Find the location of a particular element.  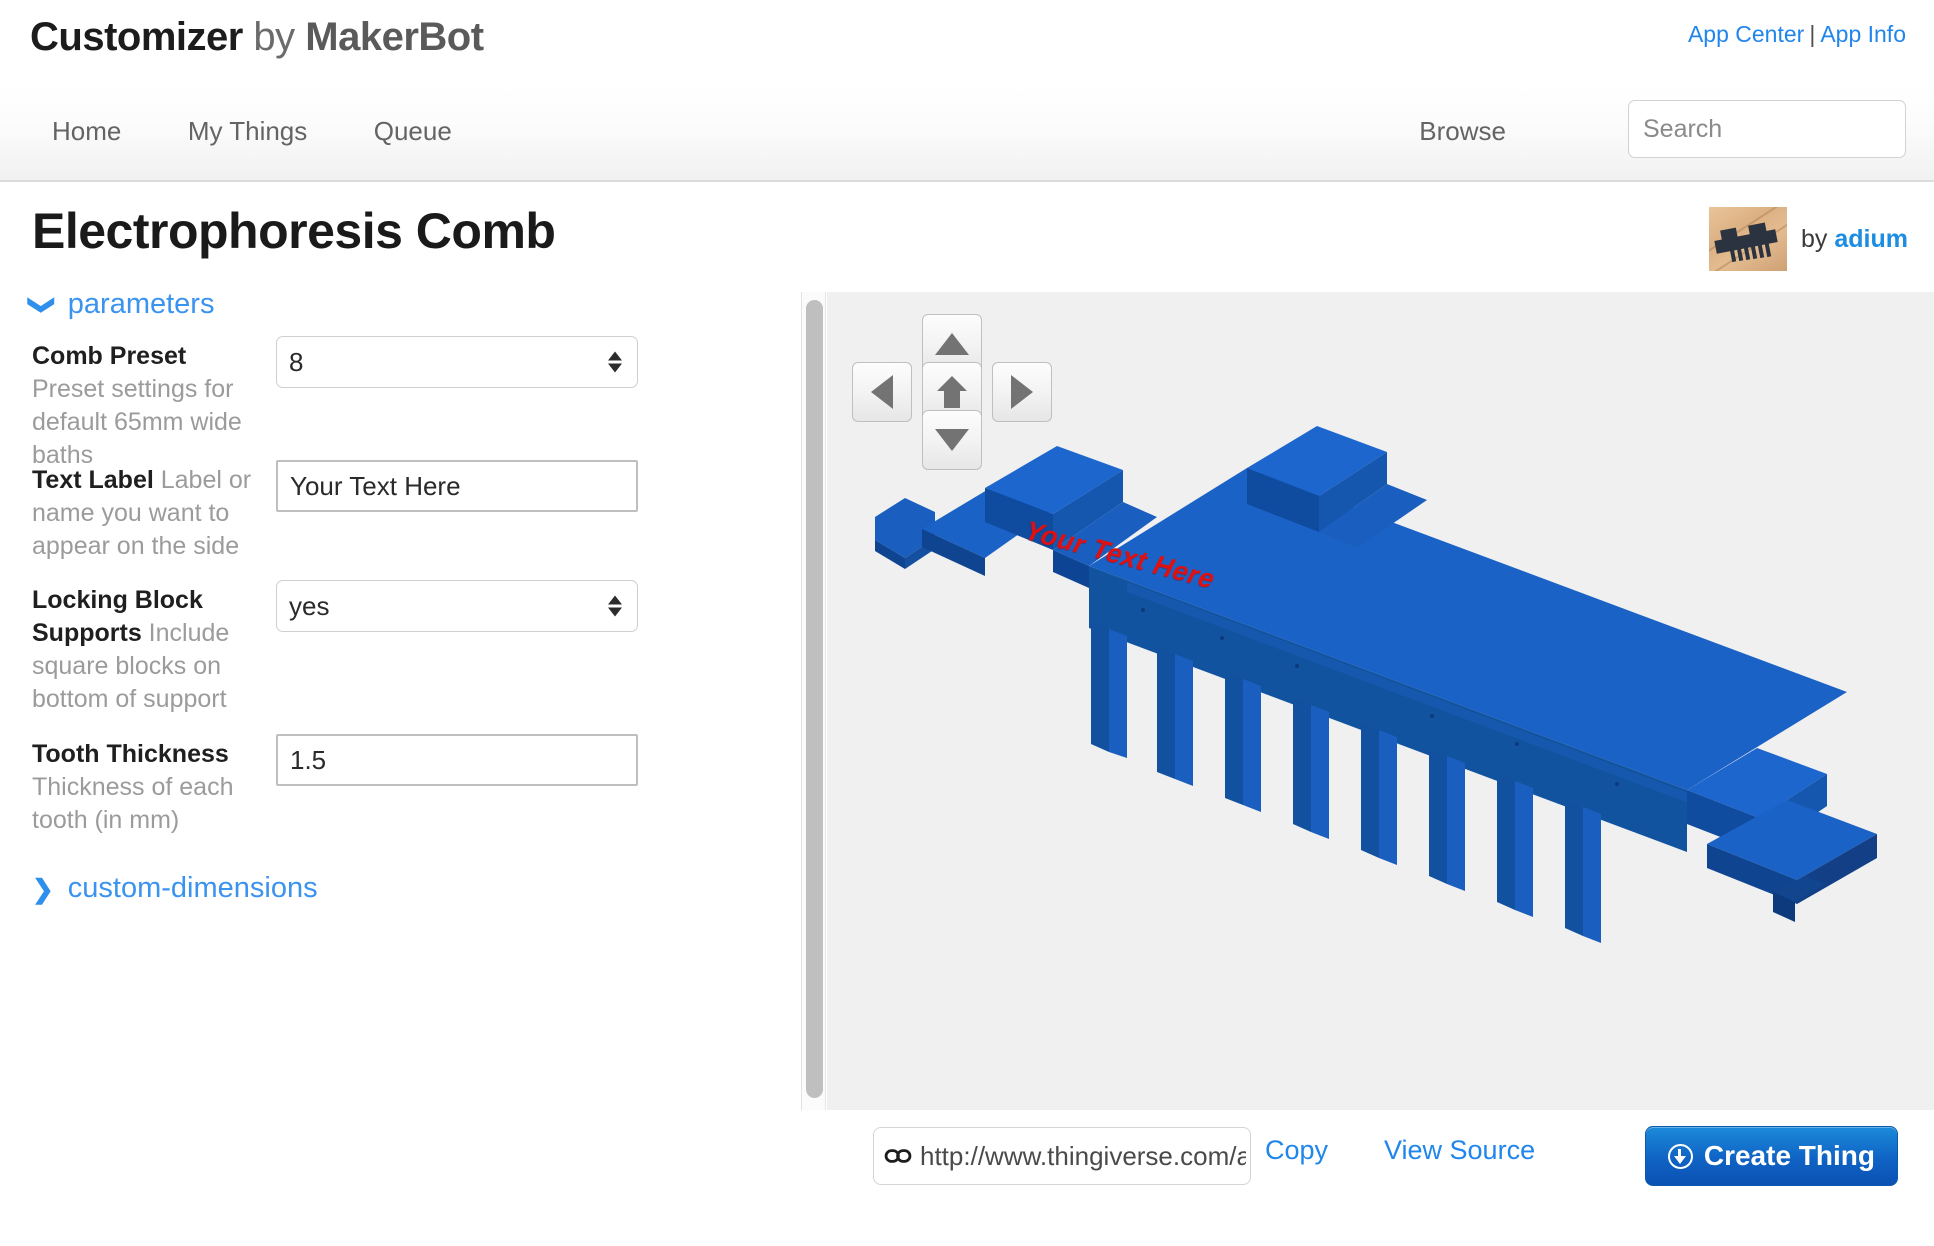

rotate-left-button is located at coordinates (882, 392).